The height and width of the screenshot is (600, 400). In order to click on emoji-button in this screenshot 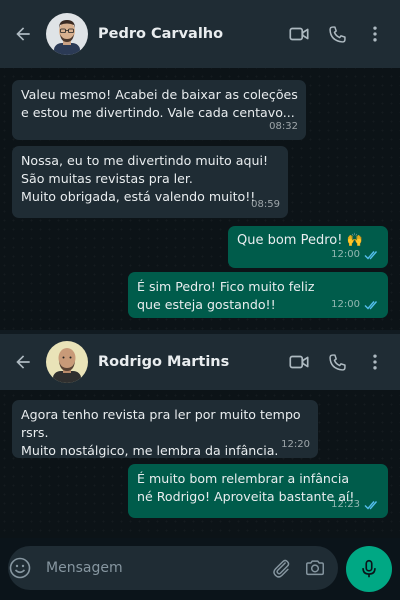, I will do `click(20, 568)`.